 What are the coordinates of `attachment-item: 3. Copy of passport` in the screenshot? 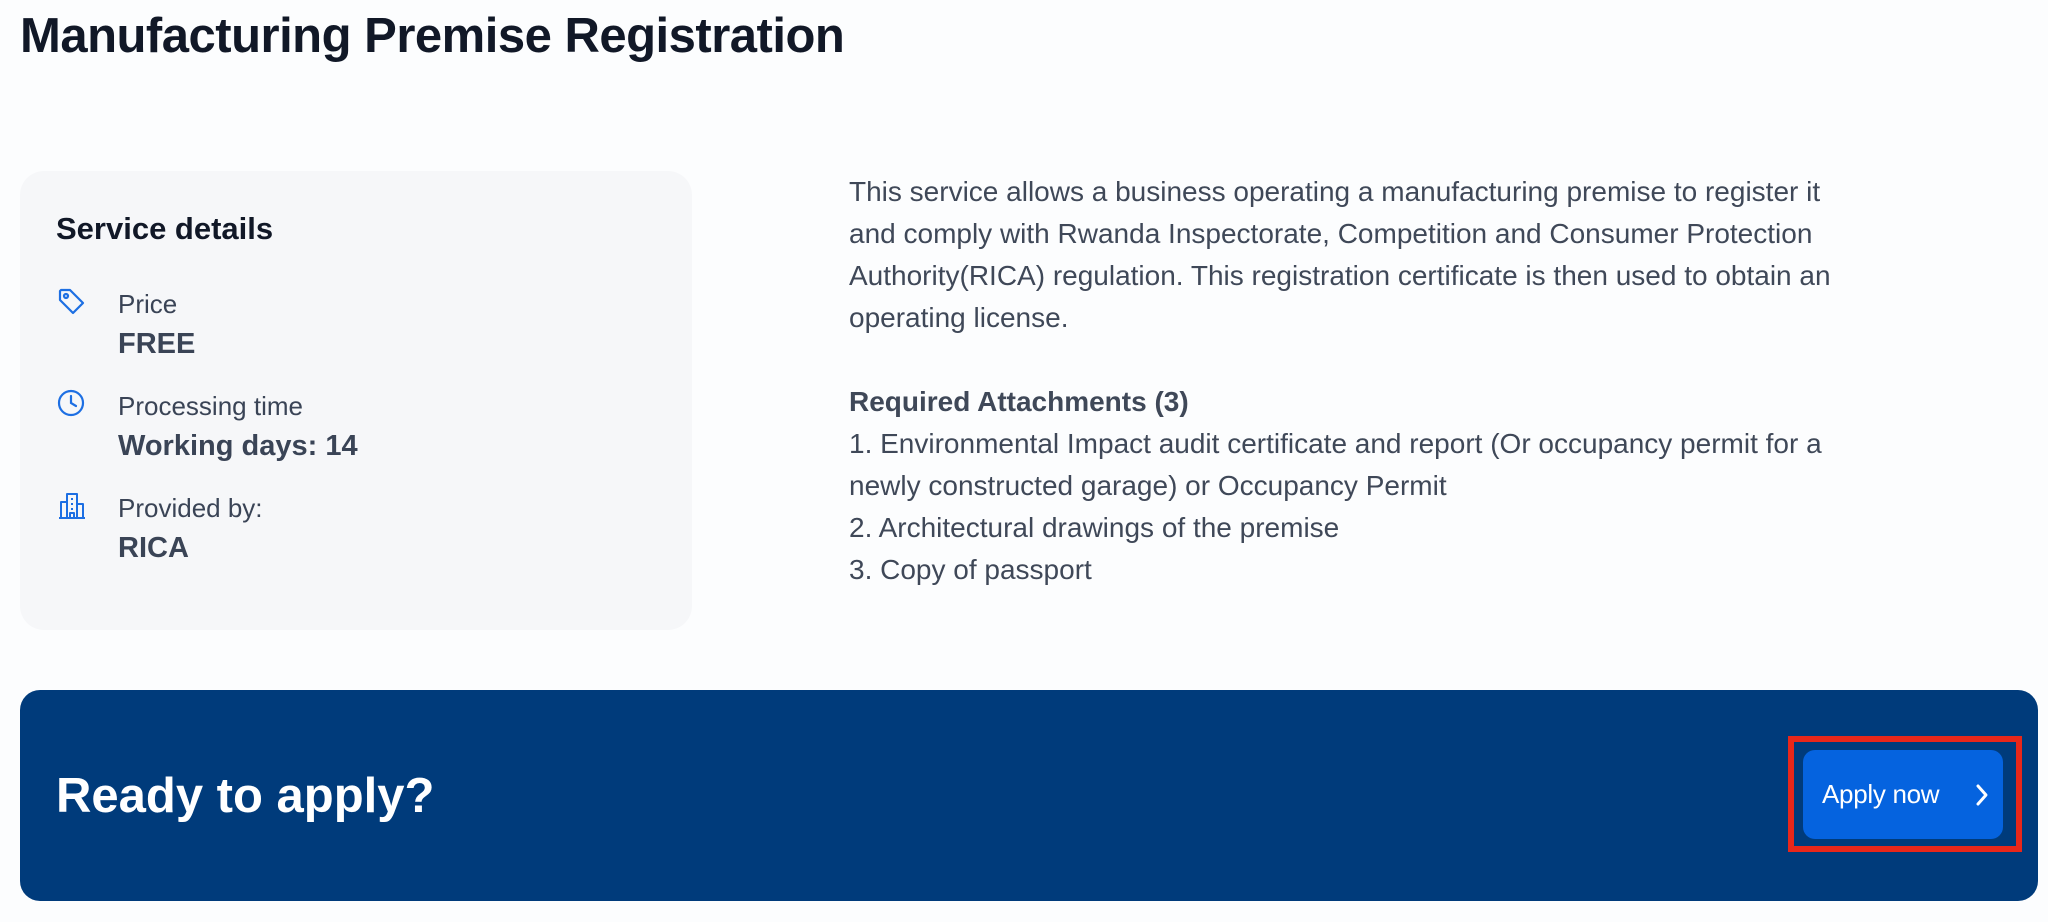 It's located at (970, 569).